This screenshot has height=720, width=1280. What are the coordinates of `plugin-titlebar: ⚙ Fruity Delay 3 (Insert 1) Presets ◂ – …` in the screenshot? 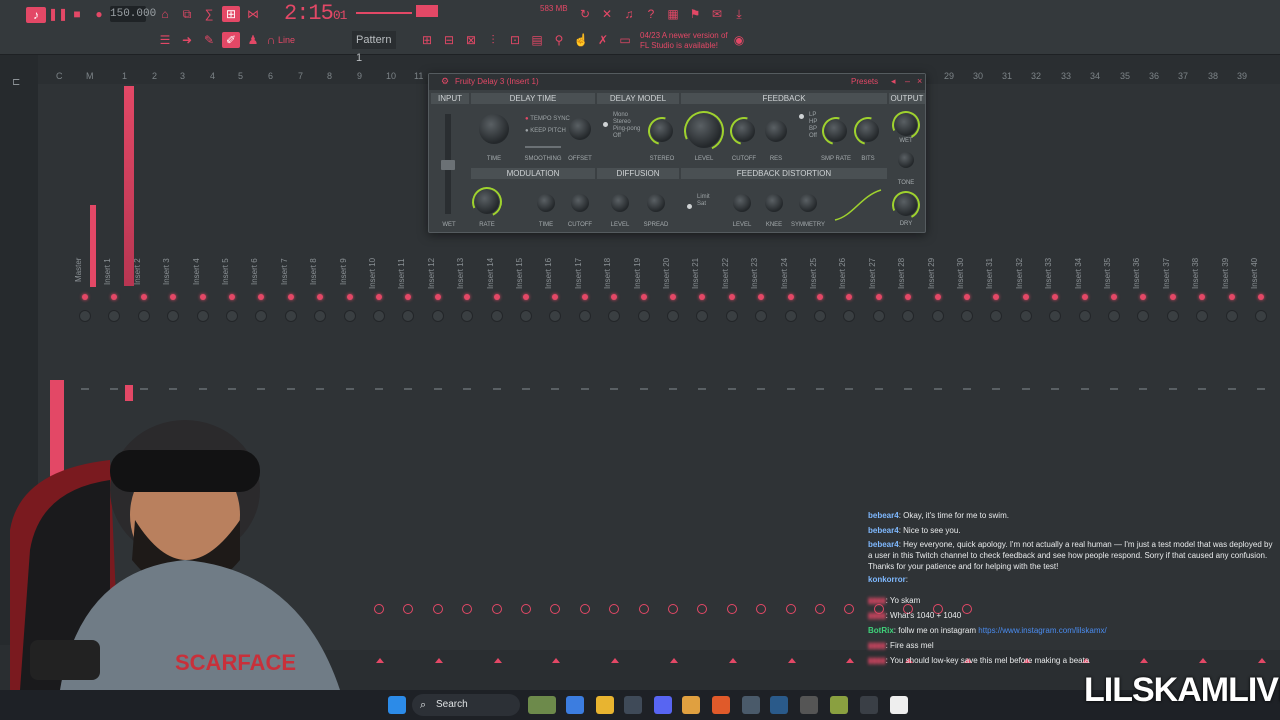 It's located at (677, 82).